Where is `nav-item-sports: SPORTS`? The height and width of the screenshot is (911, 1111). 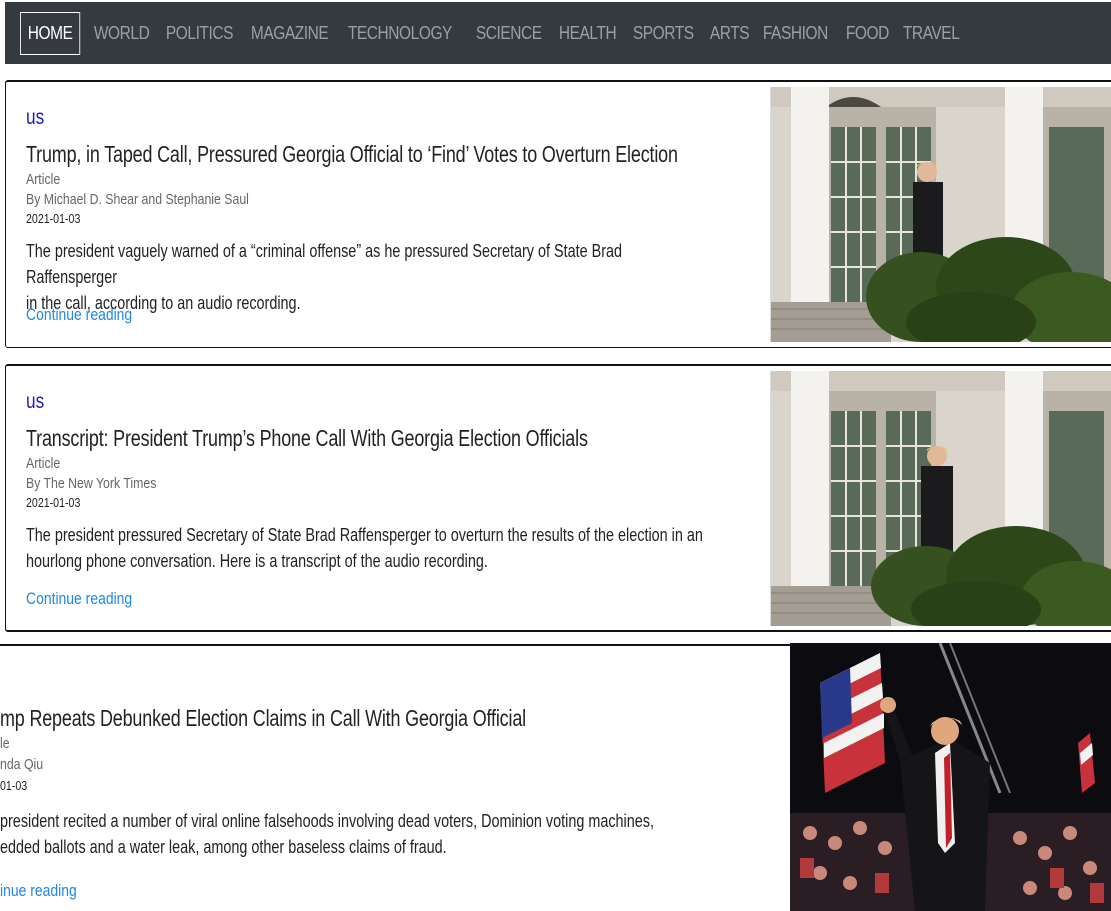
nav-item-sports: SPORTS is located at coordinates (663, 33).